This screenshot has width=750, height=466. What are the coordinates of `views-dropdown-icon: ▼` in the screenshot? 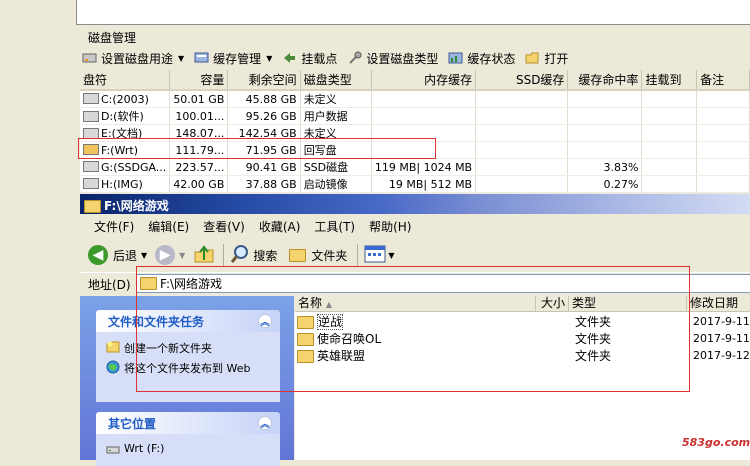 It's located at (391, 255).